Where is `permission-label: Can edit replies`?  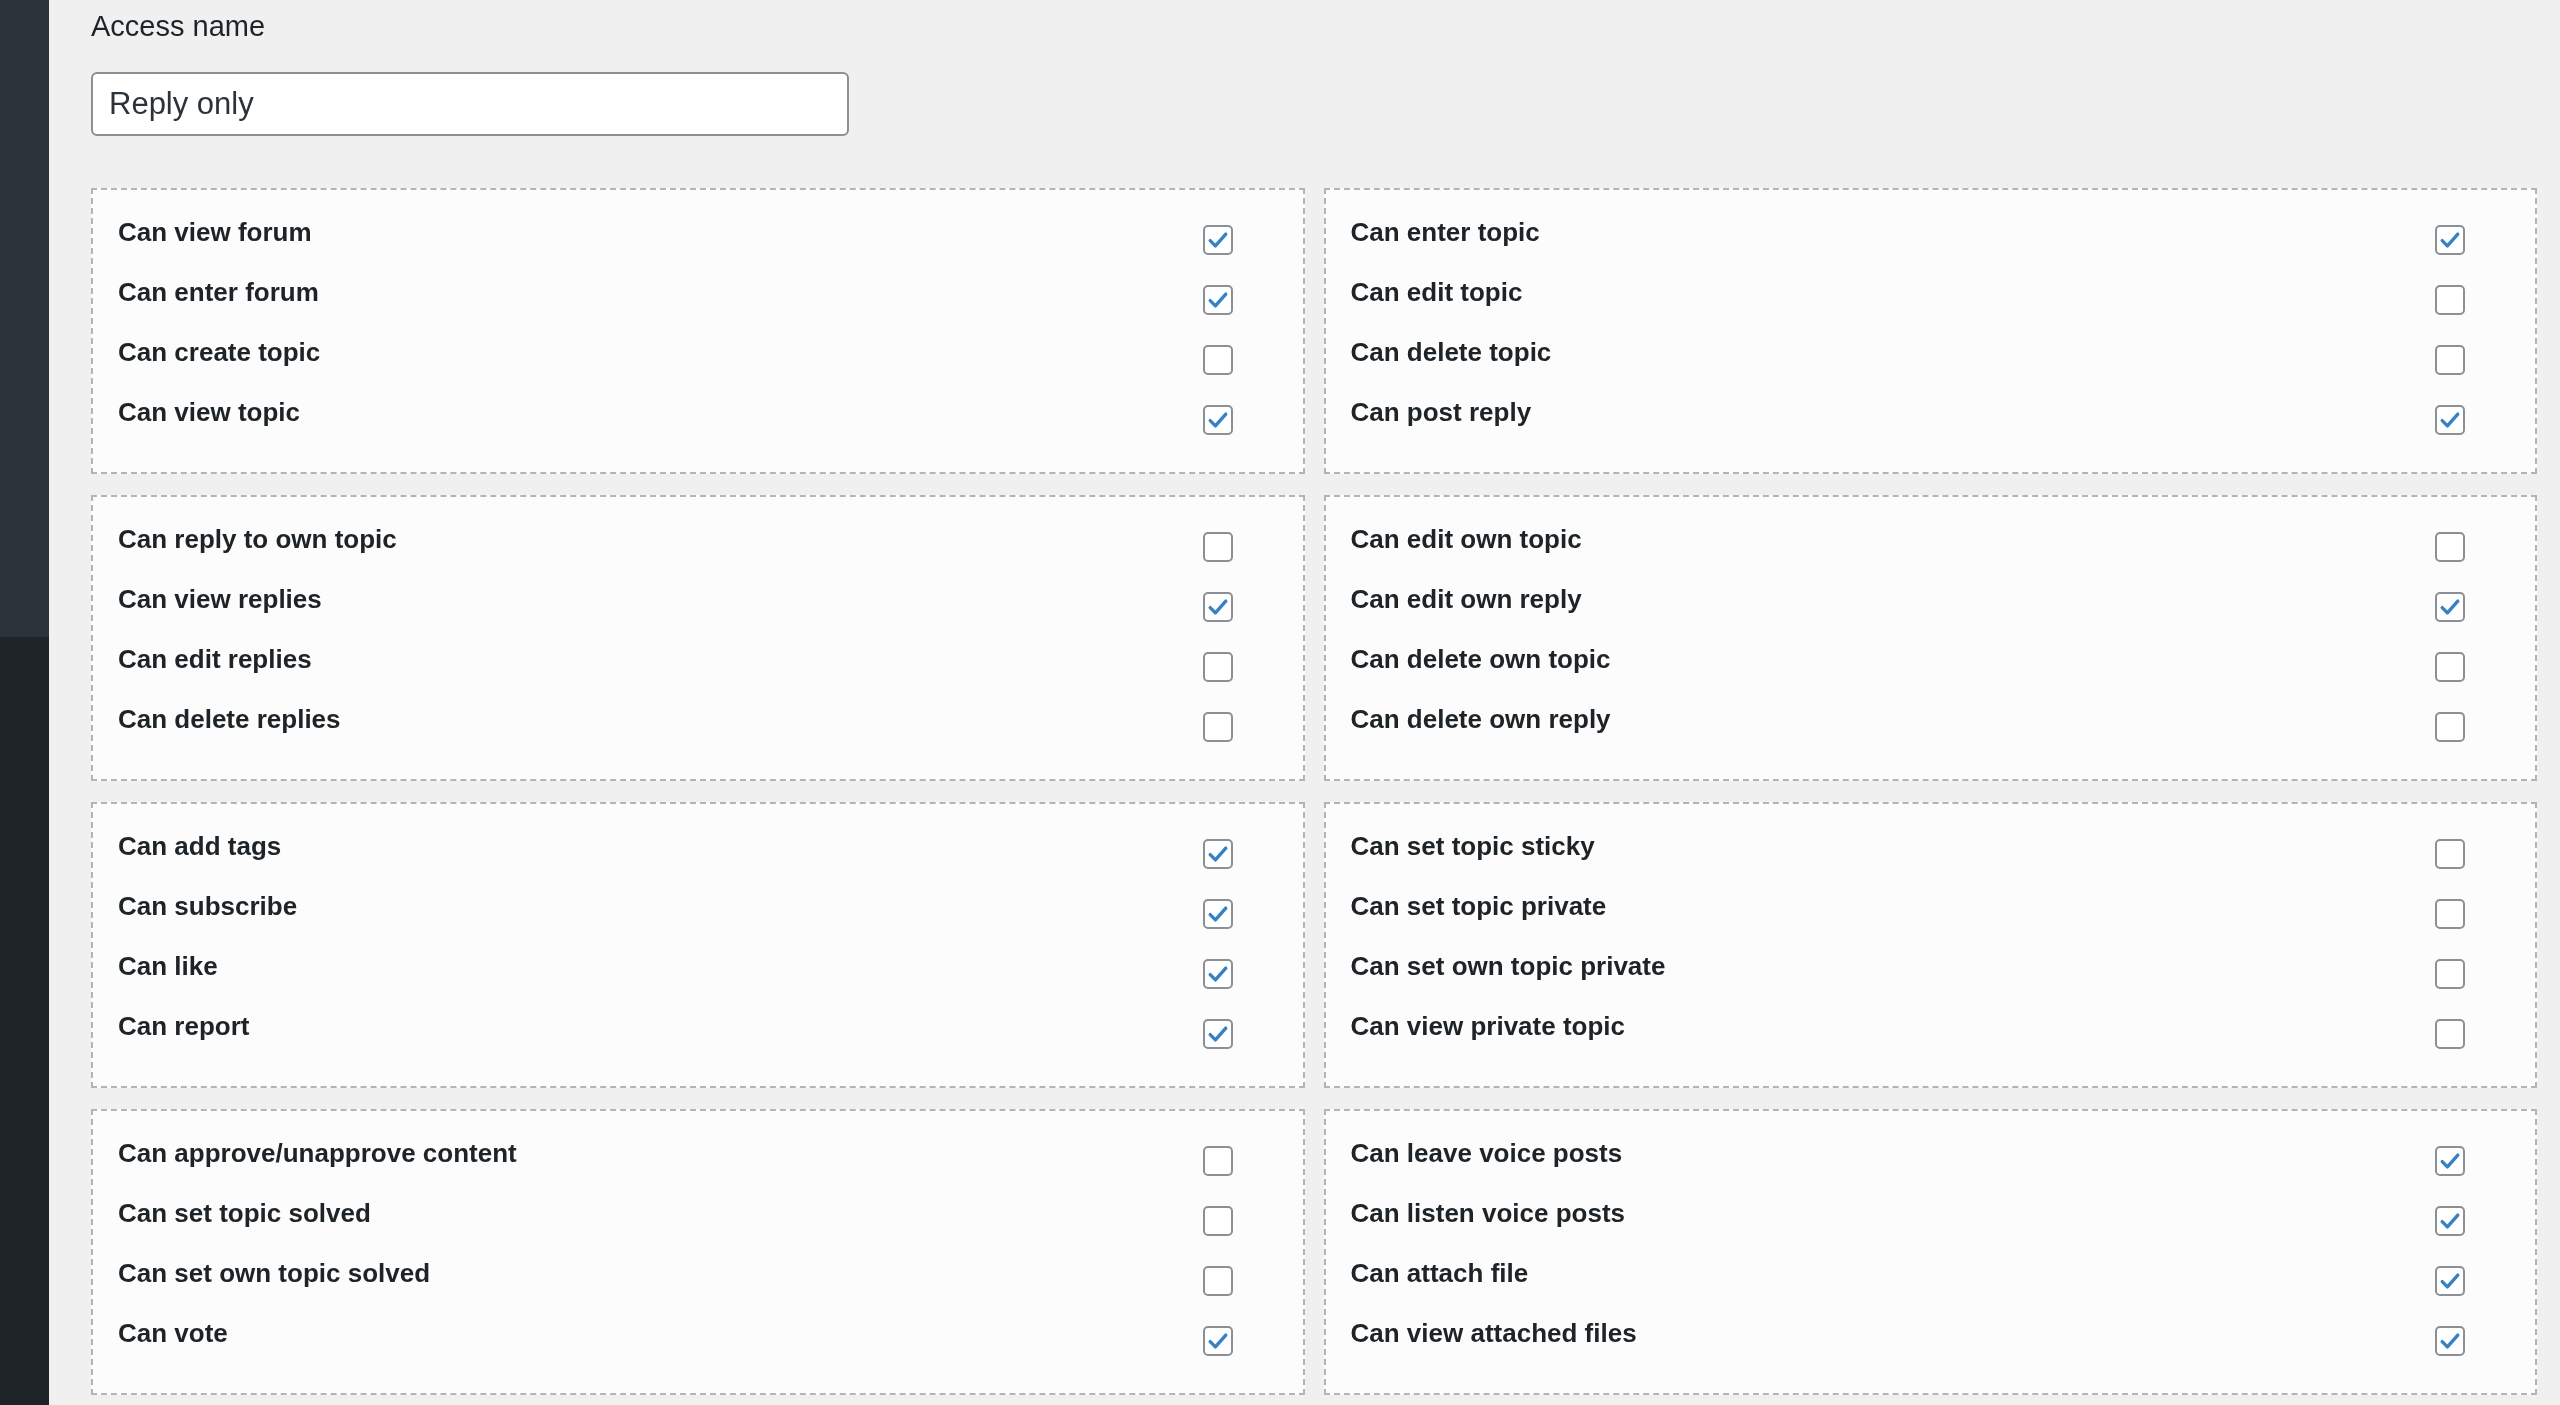
permission-label: Can edit replies is located at coordinates (215, 659).